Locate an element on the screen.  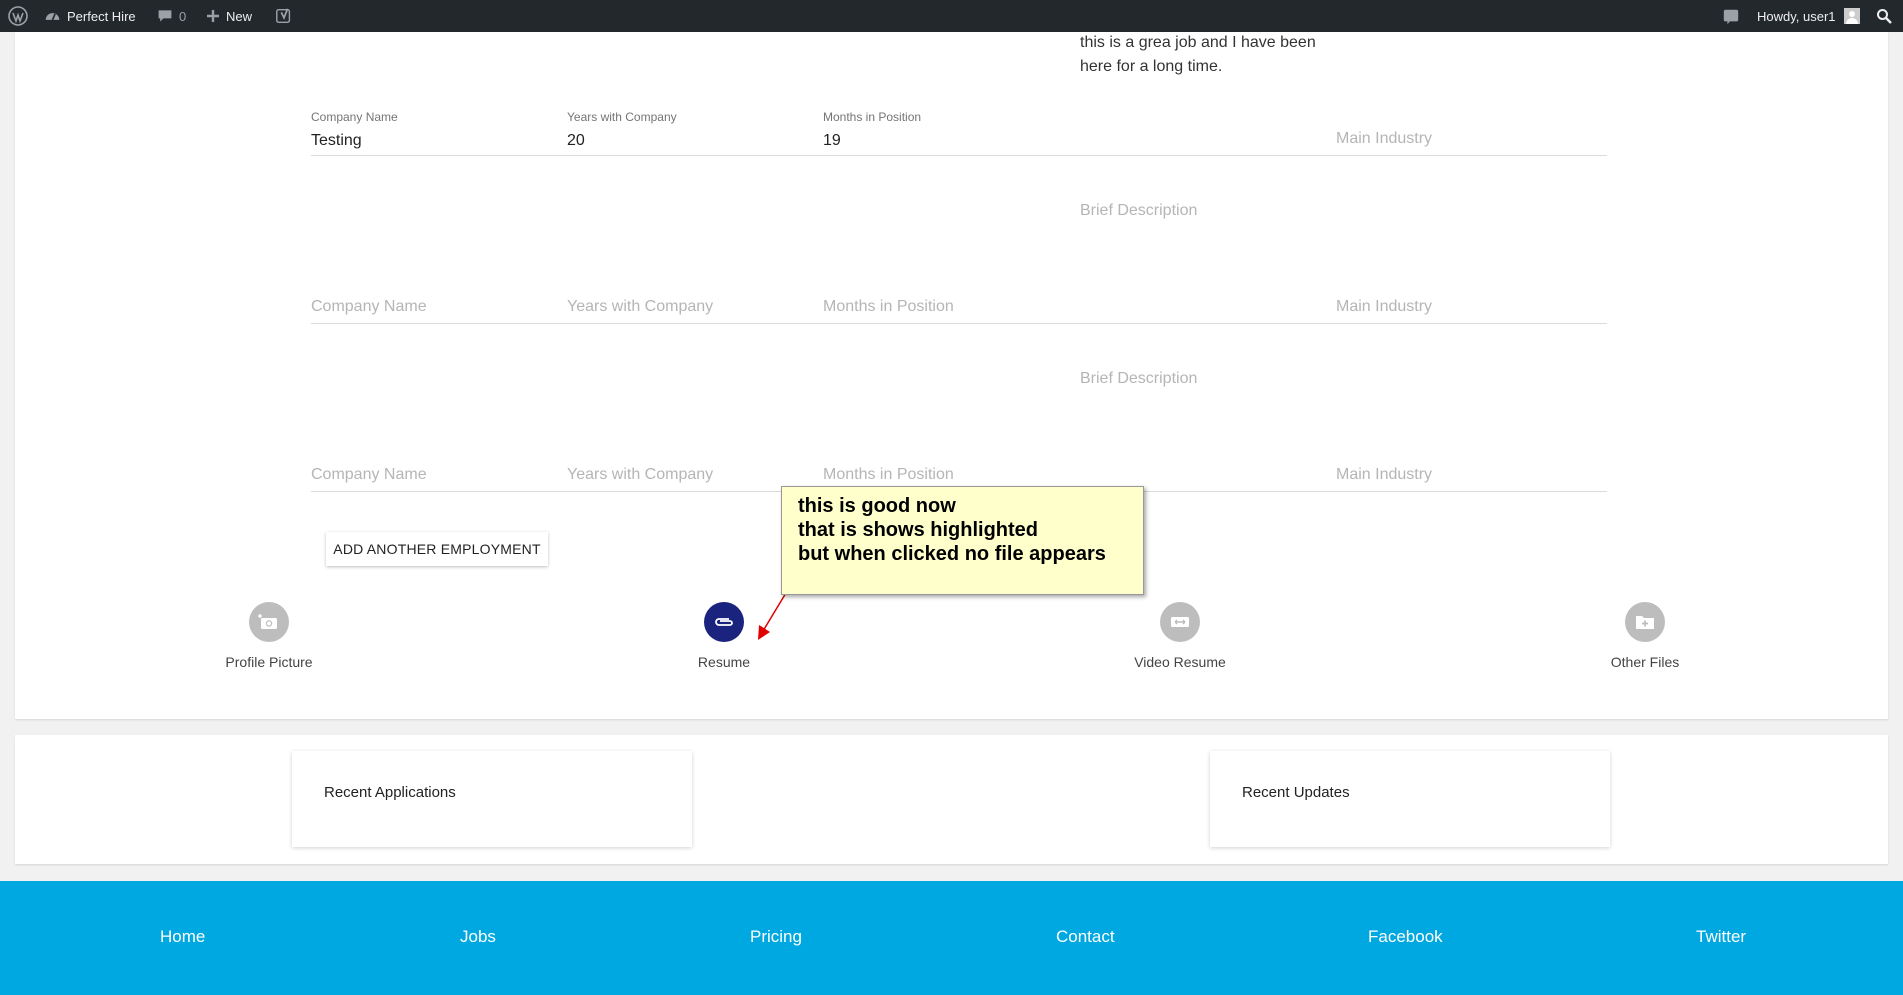
comments-count: 0 is located at coordinates (183, 16).